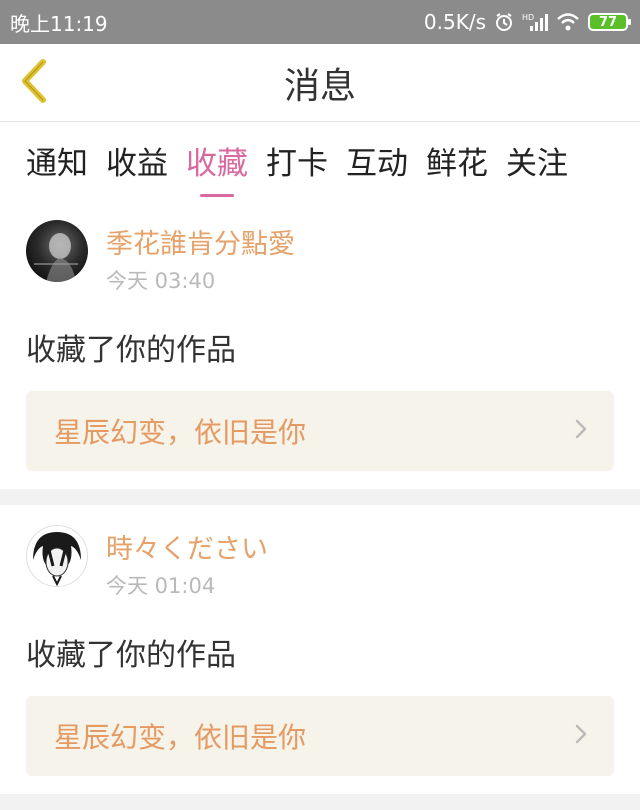 The height and width of the screenshot is (810, 640). What do you see at coordinates (537, 152) in the screenshot?
I see `tab-following: 关注` at bounding box center [537, 152].